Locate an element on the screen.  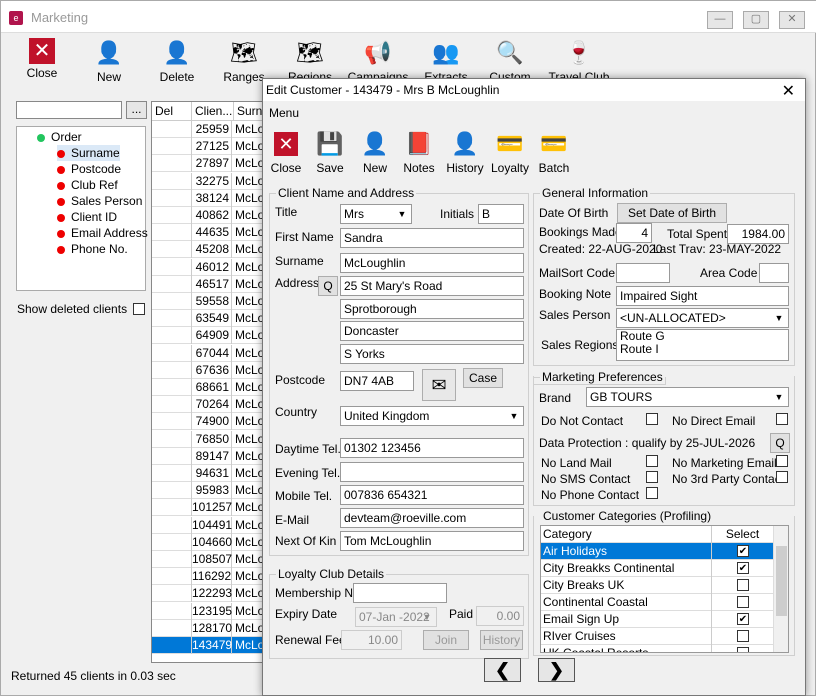
table-row: 74900 McLo is located at coordinates (207, 422).